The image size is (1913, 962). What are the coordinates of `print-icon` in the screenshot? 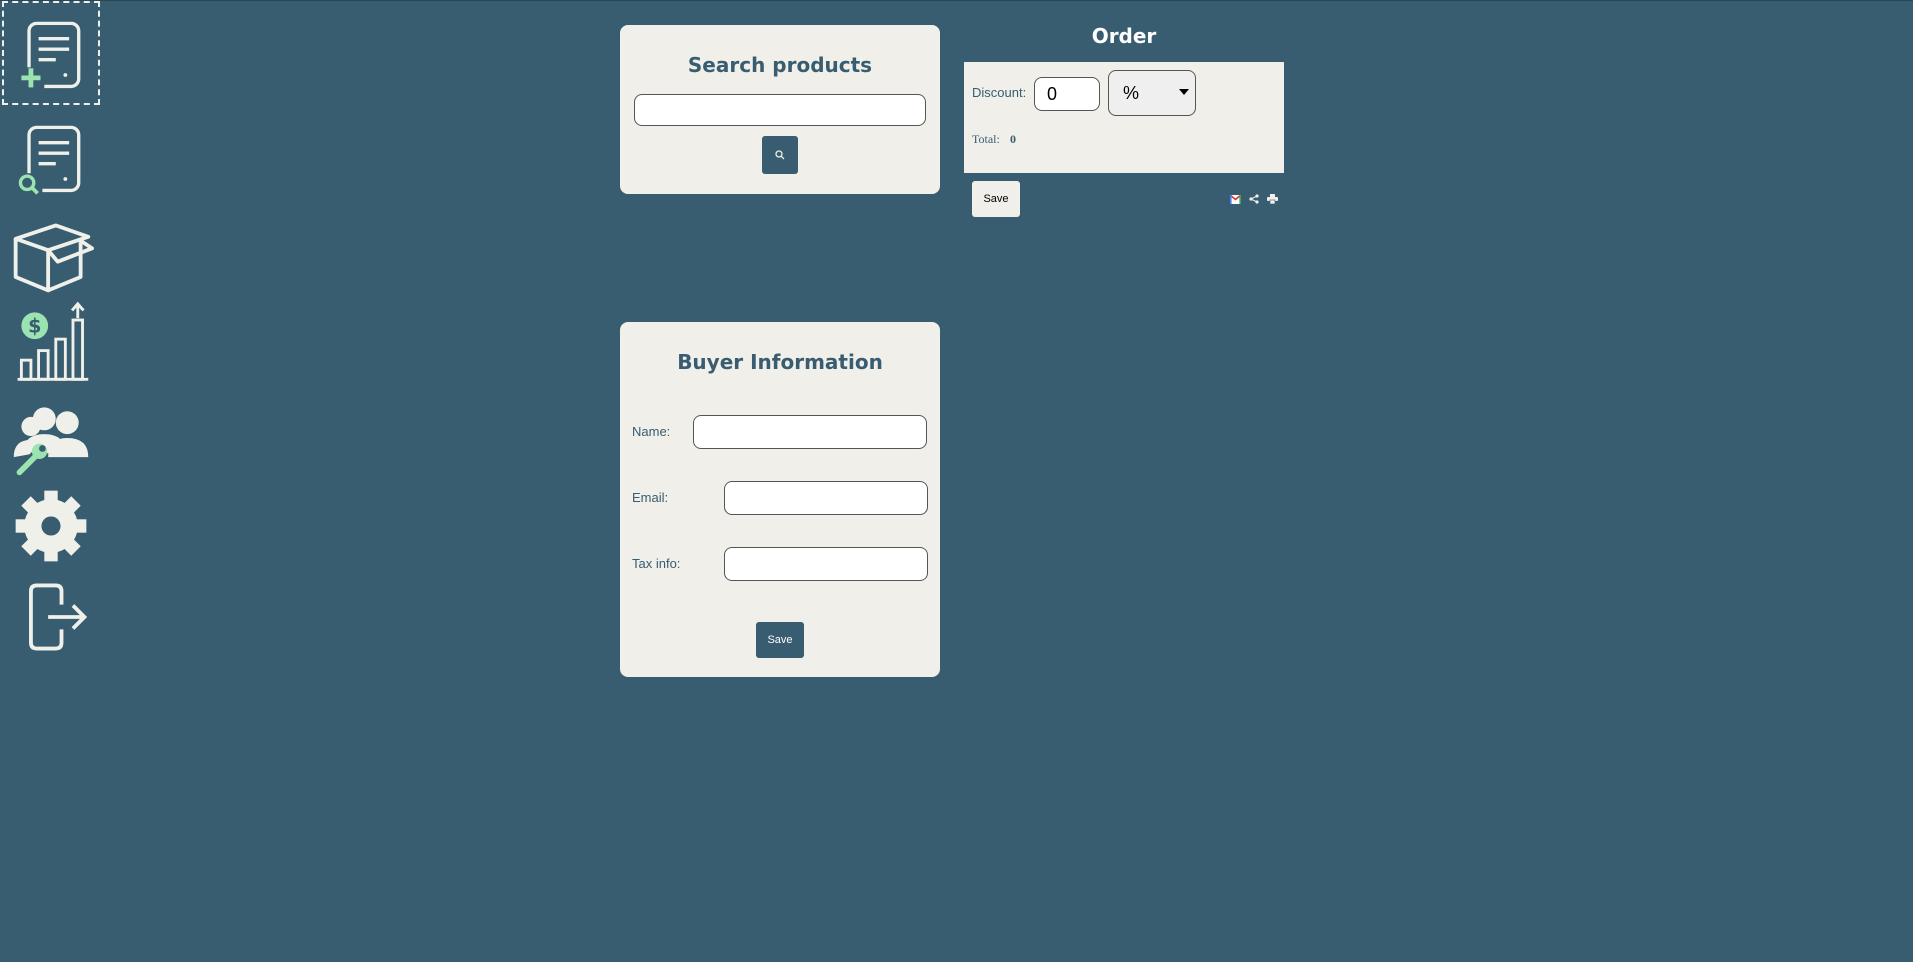 It's located at (1272, 199).